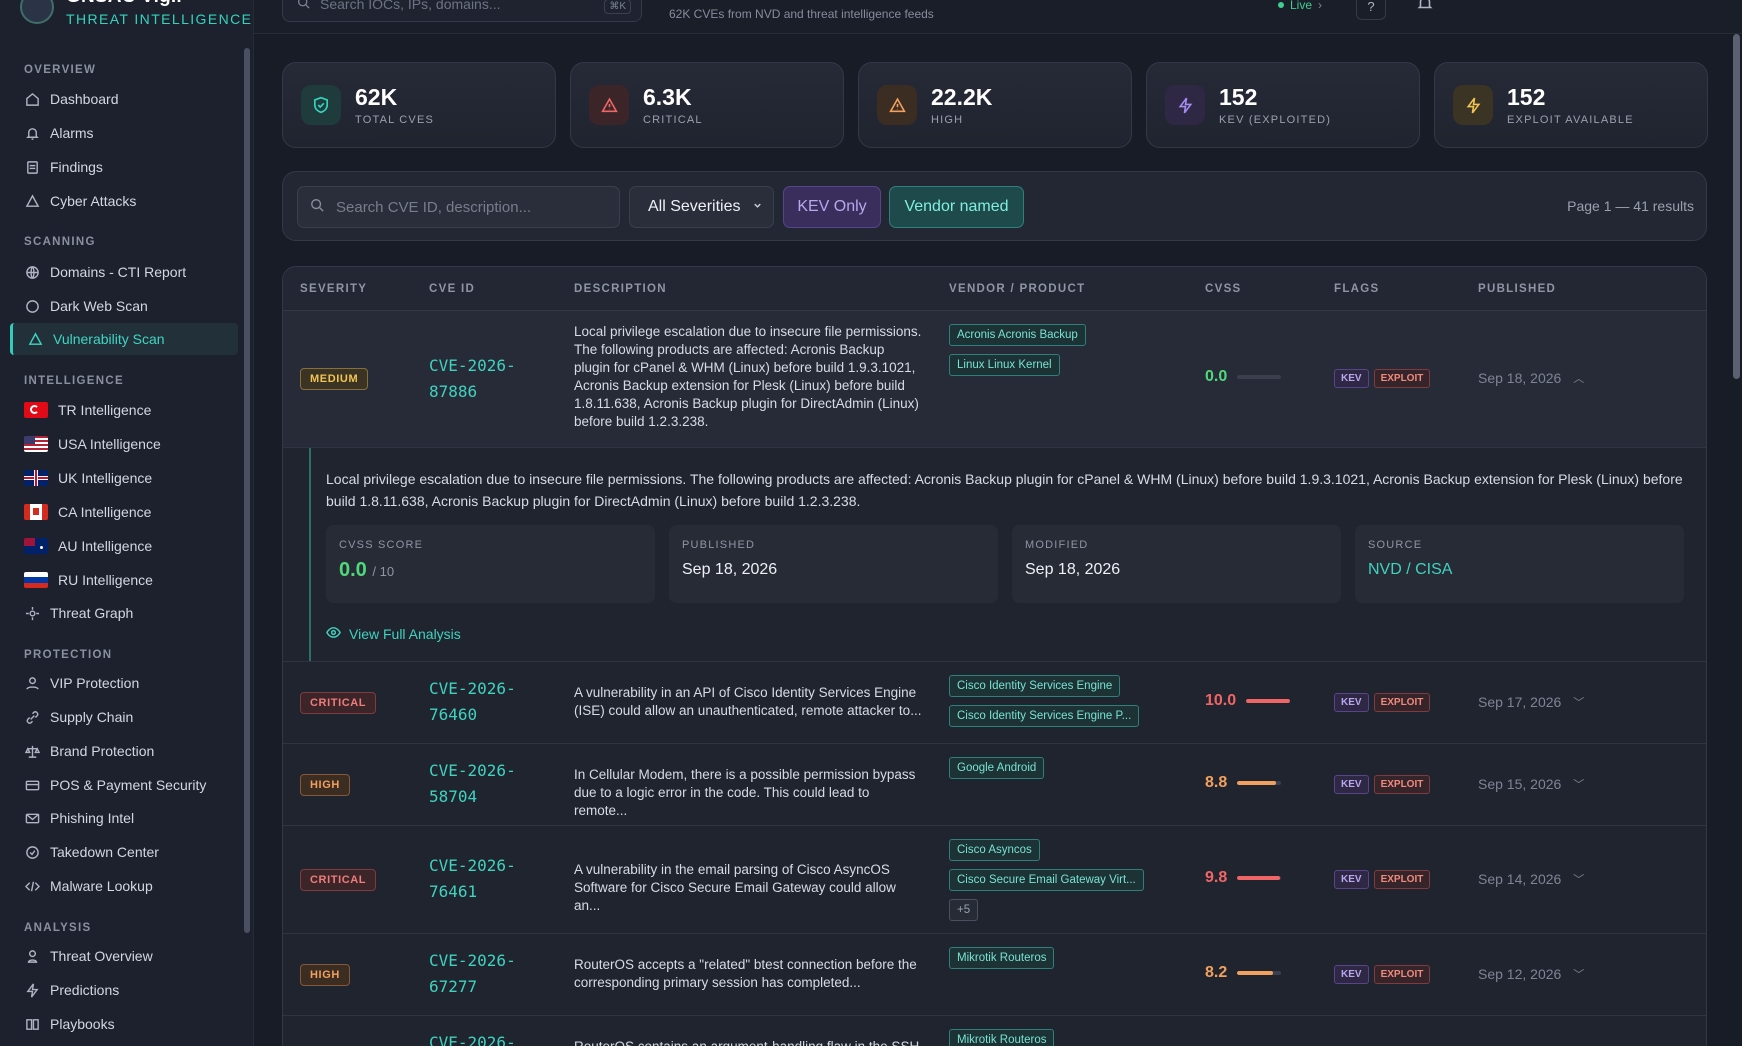 This screenshot has width=1742, height=1046. Describe the element at coordinates (471, 207) in the screenshot. I see `cve-search-input` at that location.